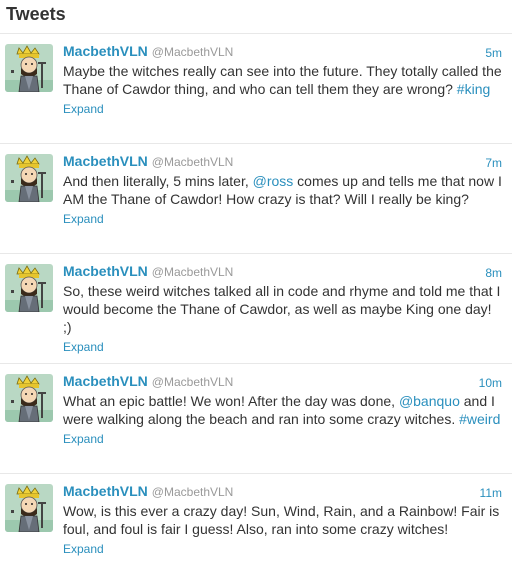 The height and width of the screenshot is (585, 512). I want to click on tweet-header: MacbethVLN @MacbethVLN 8m, so click(282, 272).